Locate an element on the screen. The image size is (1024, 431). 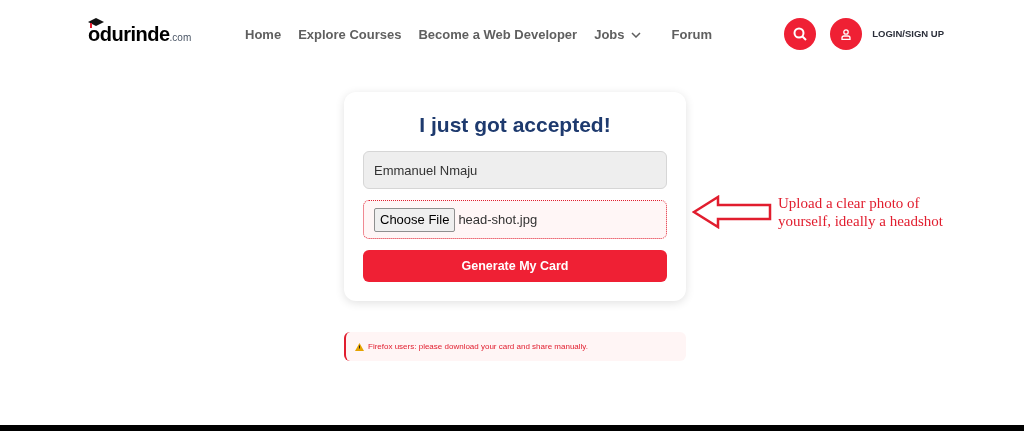
account-button is located at coordinates (846, 34).